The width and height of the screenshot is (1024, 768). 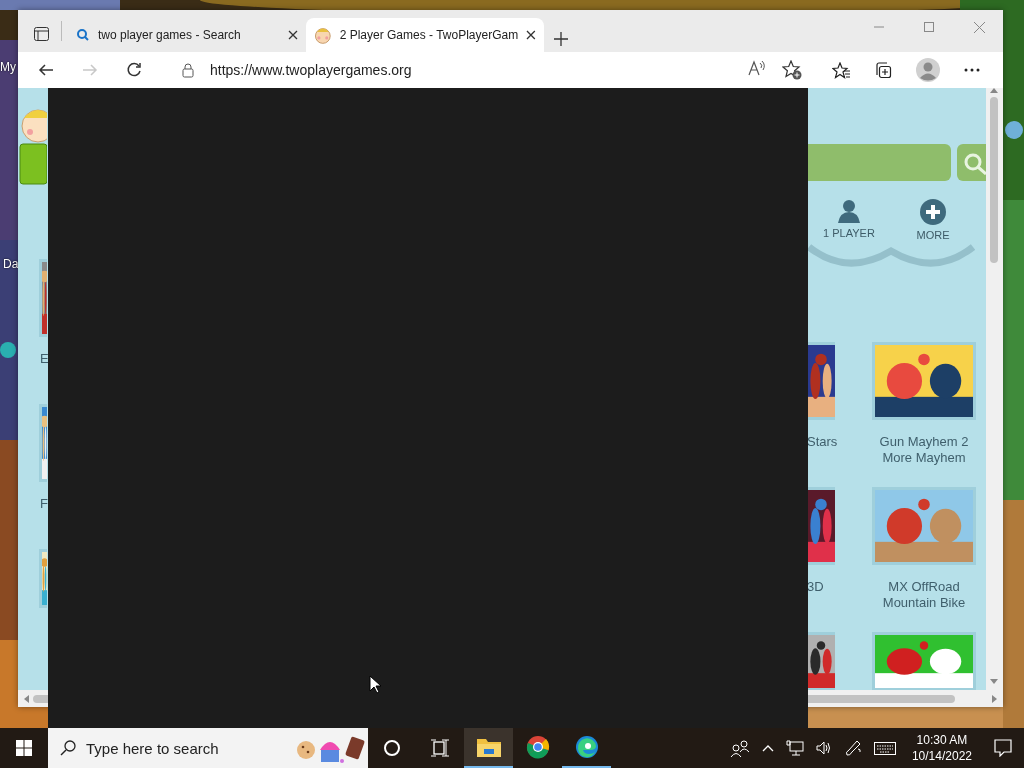 I want to click on refresh-icon, so click(x=134, y=70).